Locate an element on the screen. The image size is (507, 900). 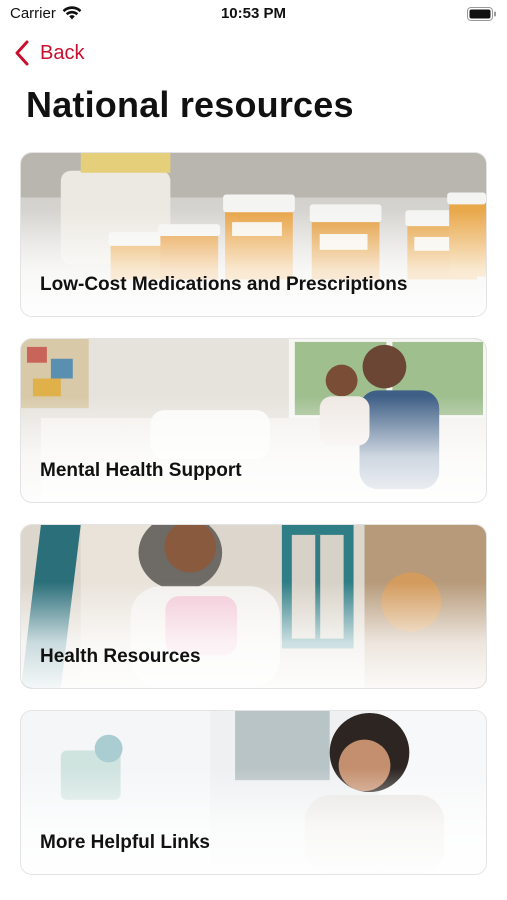
card-label: More Helpful Links is located at coordinates (125, 842).